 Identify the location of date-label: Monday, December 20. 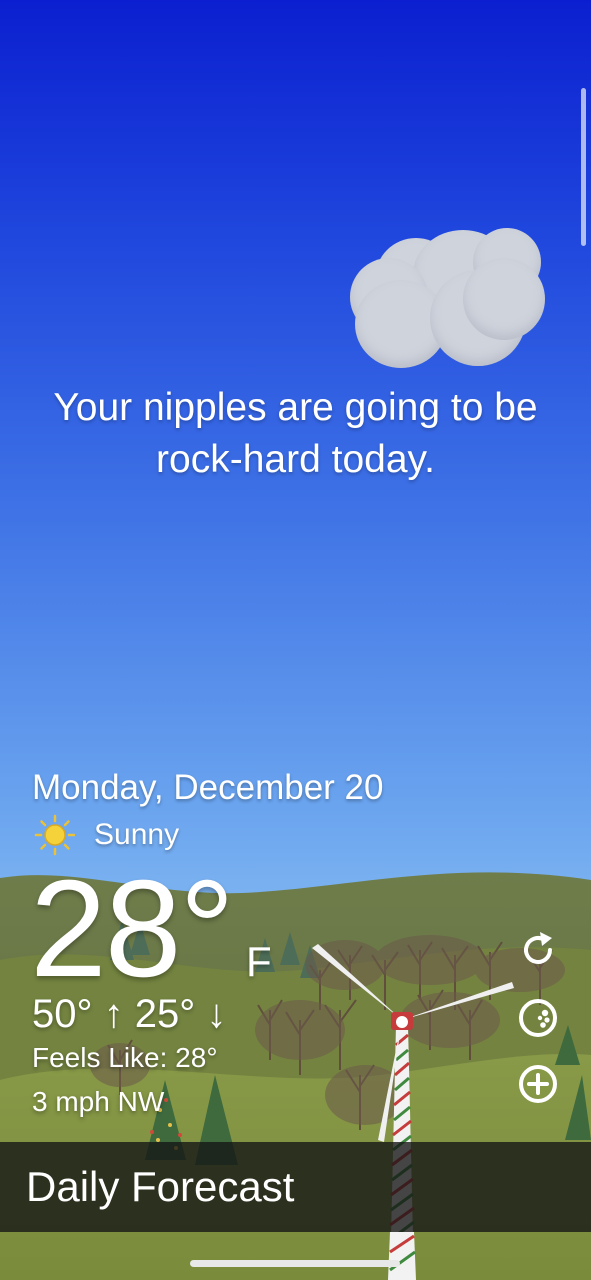
(208, 787).